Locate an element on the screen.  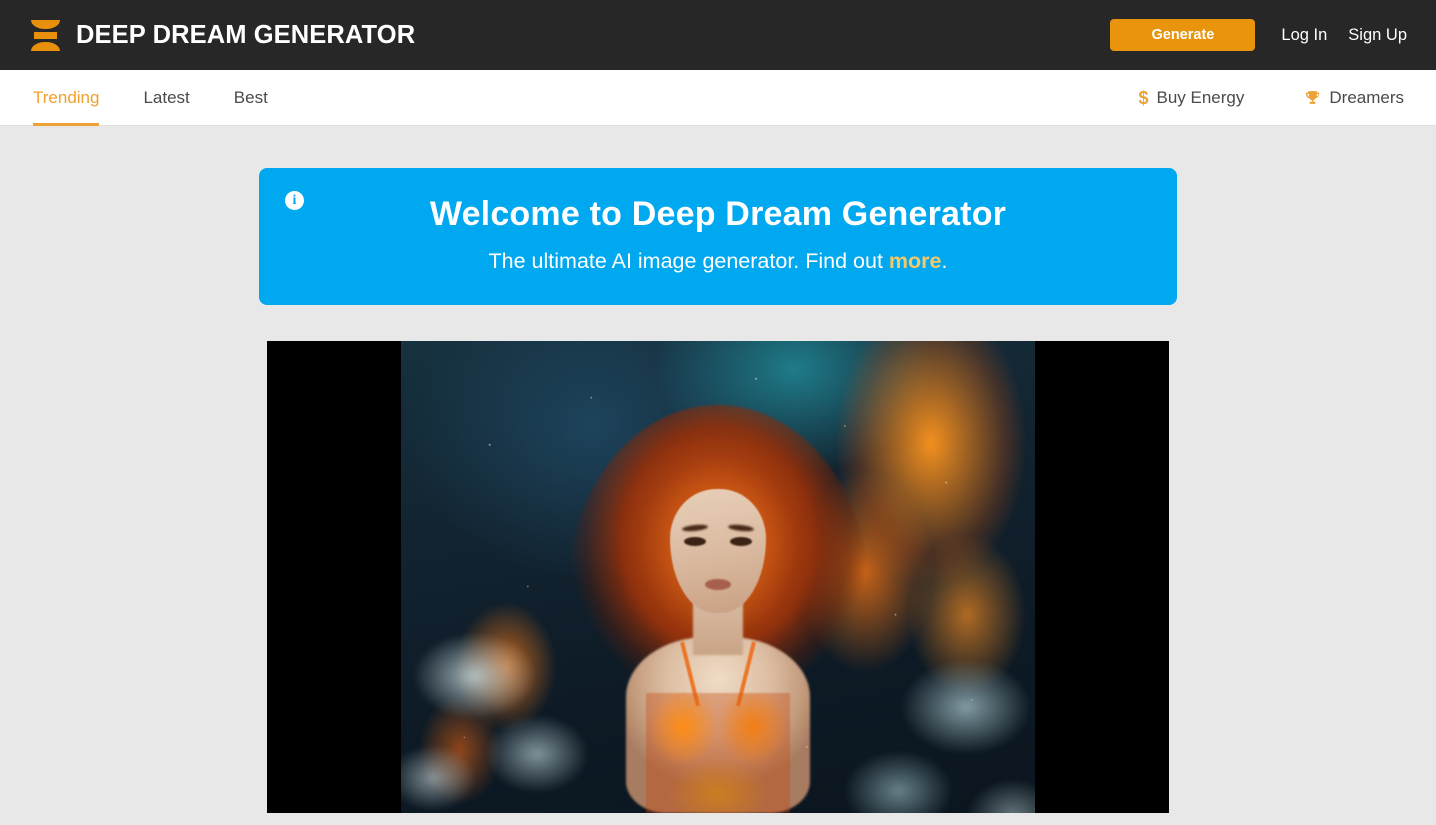
buy-energy-label: Buy Energy is located at coordinates (1200, 97).